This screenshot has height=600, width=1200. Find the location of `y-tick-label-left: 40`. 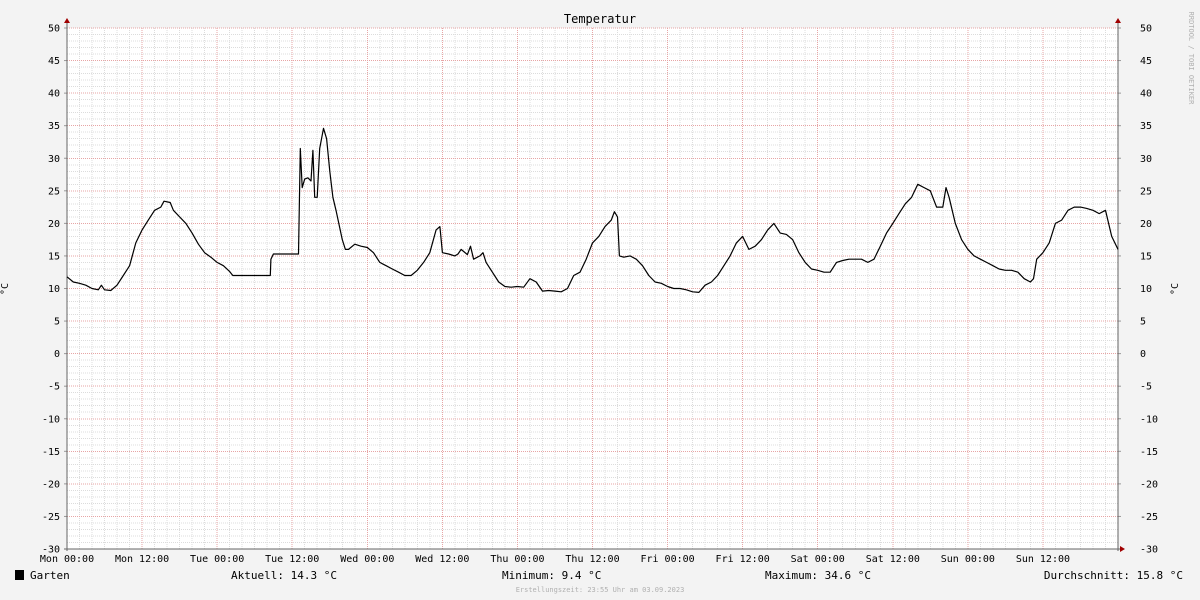

y-tick-label-left: 40 is located at coordinates (54, 94).